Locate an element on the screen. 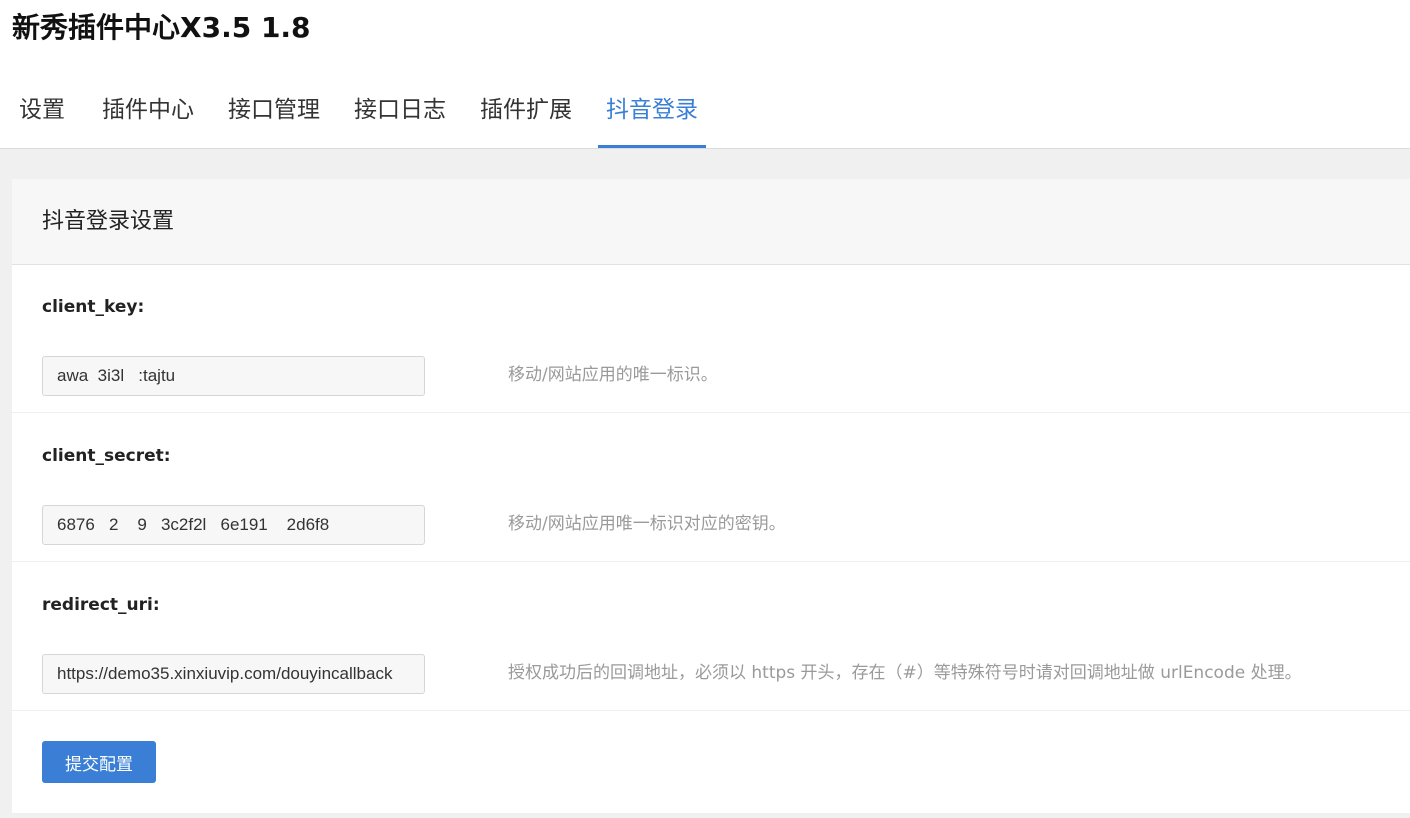 This screenshot has height=818, width=1410. panel-header: 抖音登录设置 is located at coordinates (711, 222).